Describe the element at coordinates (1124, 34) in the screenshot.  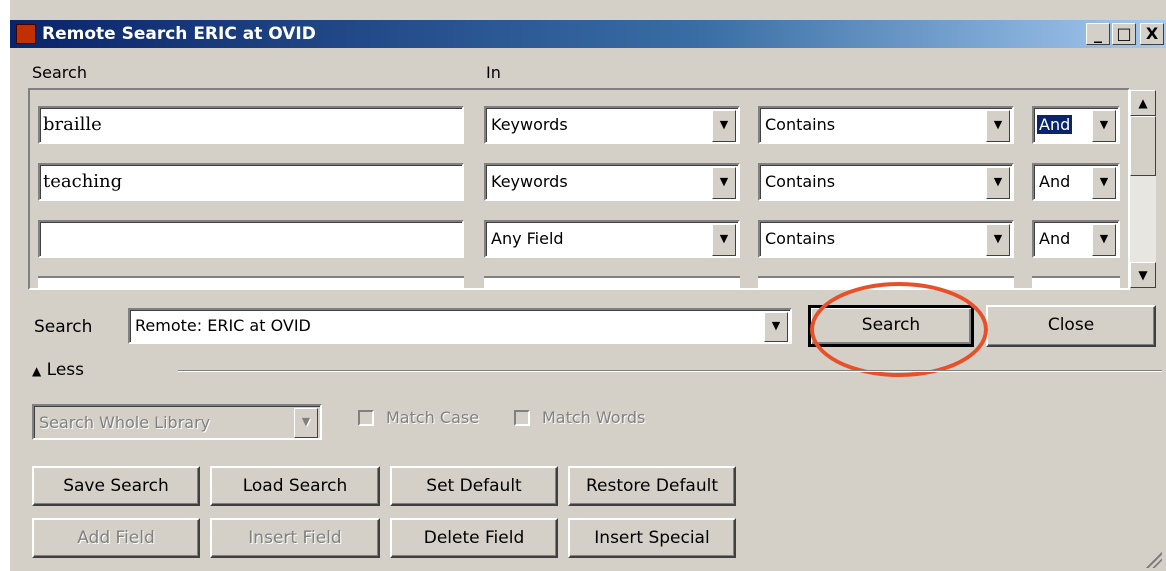
I see `maximize-button: □` at that location.